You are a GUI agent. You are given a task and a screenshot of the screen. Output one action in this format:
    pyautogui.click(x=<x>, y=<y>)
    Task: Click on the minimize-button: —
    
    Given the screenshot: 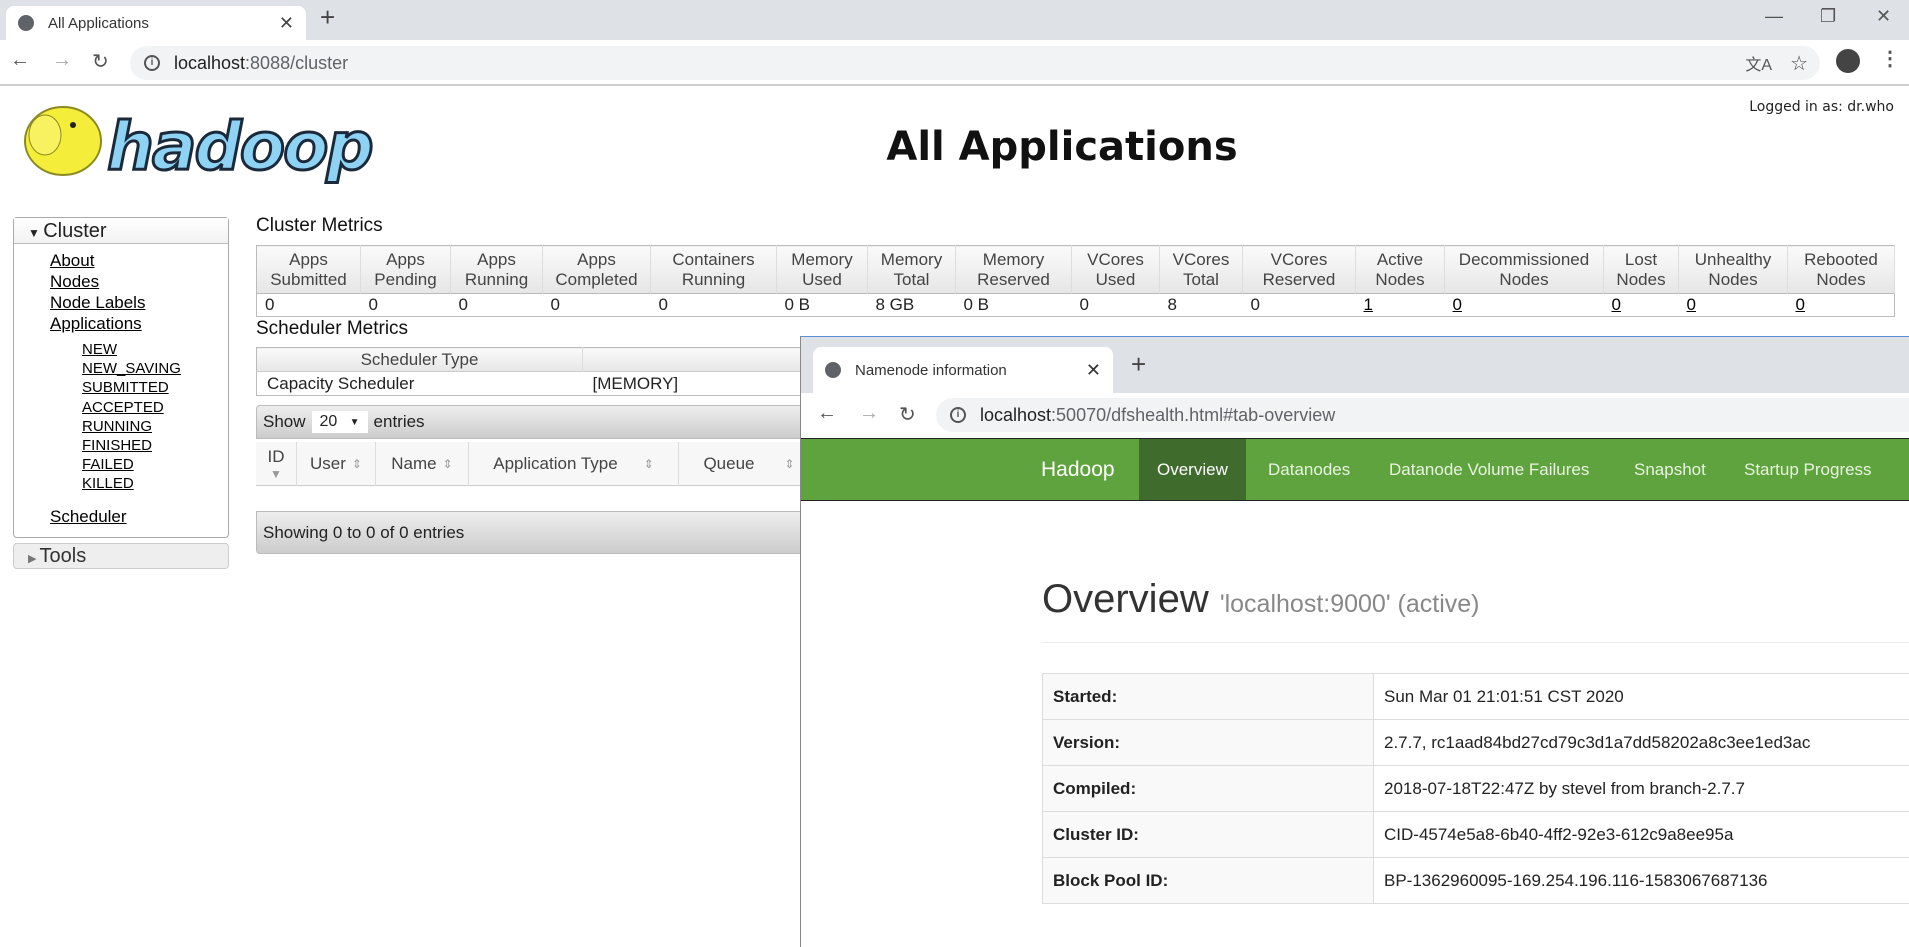 What is the action you would take?
    pyautogui.click(x=1774, y=16)
    